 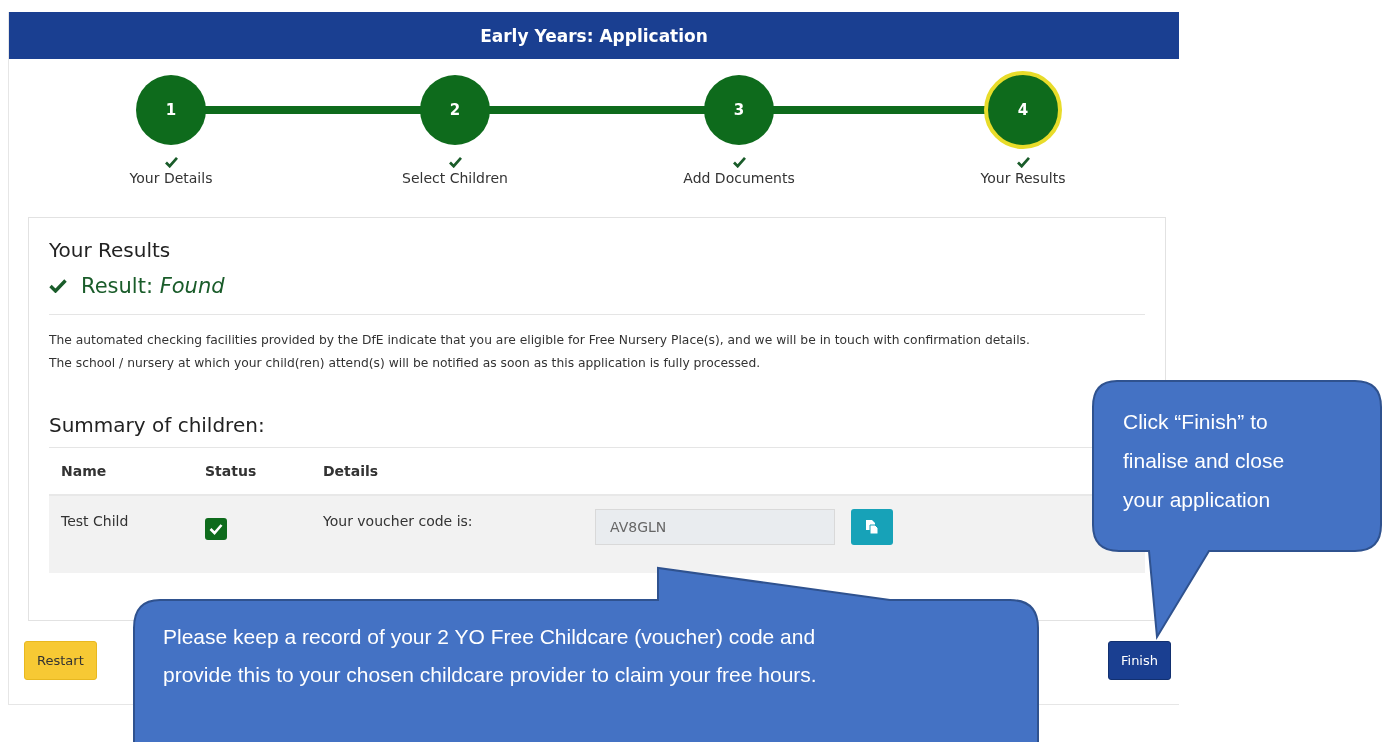 I want to click on section-heading: Your Results, so click(x=110, y=250).